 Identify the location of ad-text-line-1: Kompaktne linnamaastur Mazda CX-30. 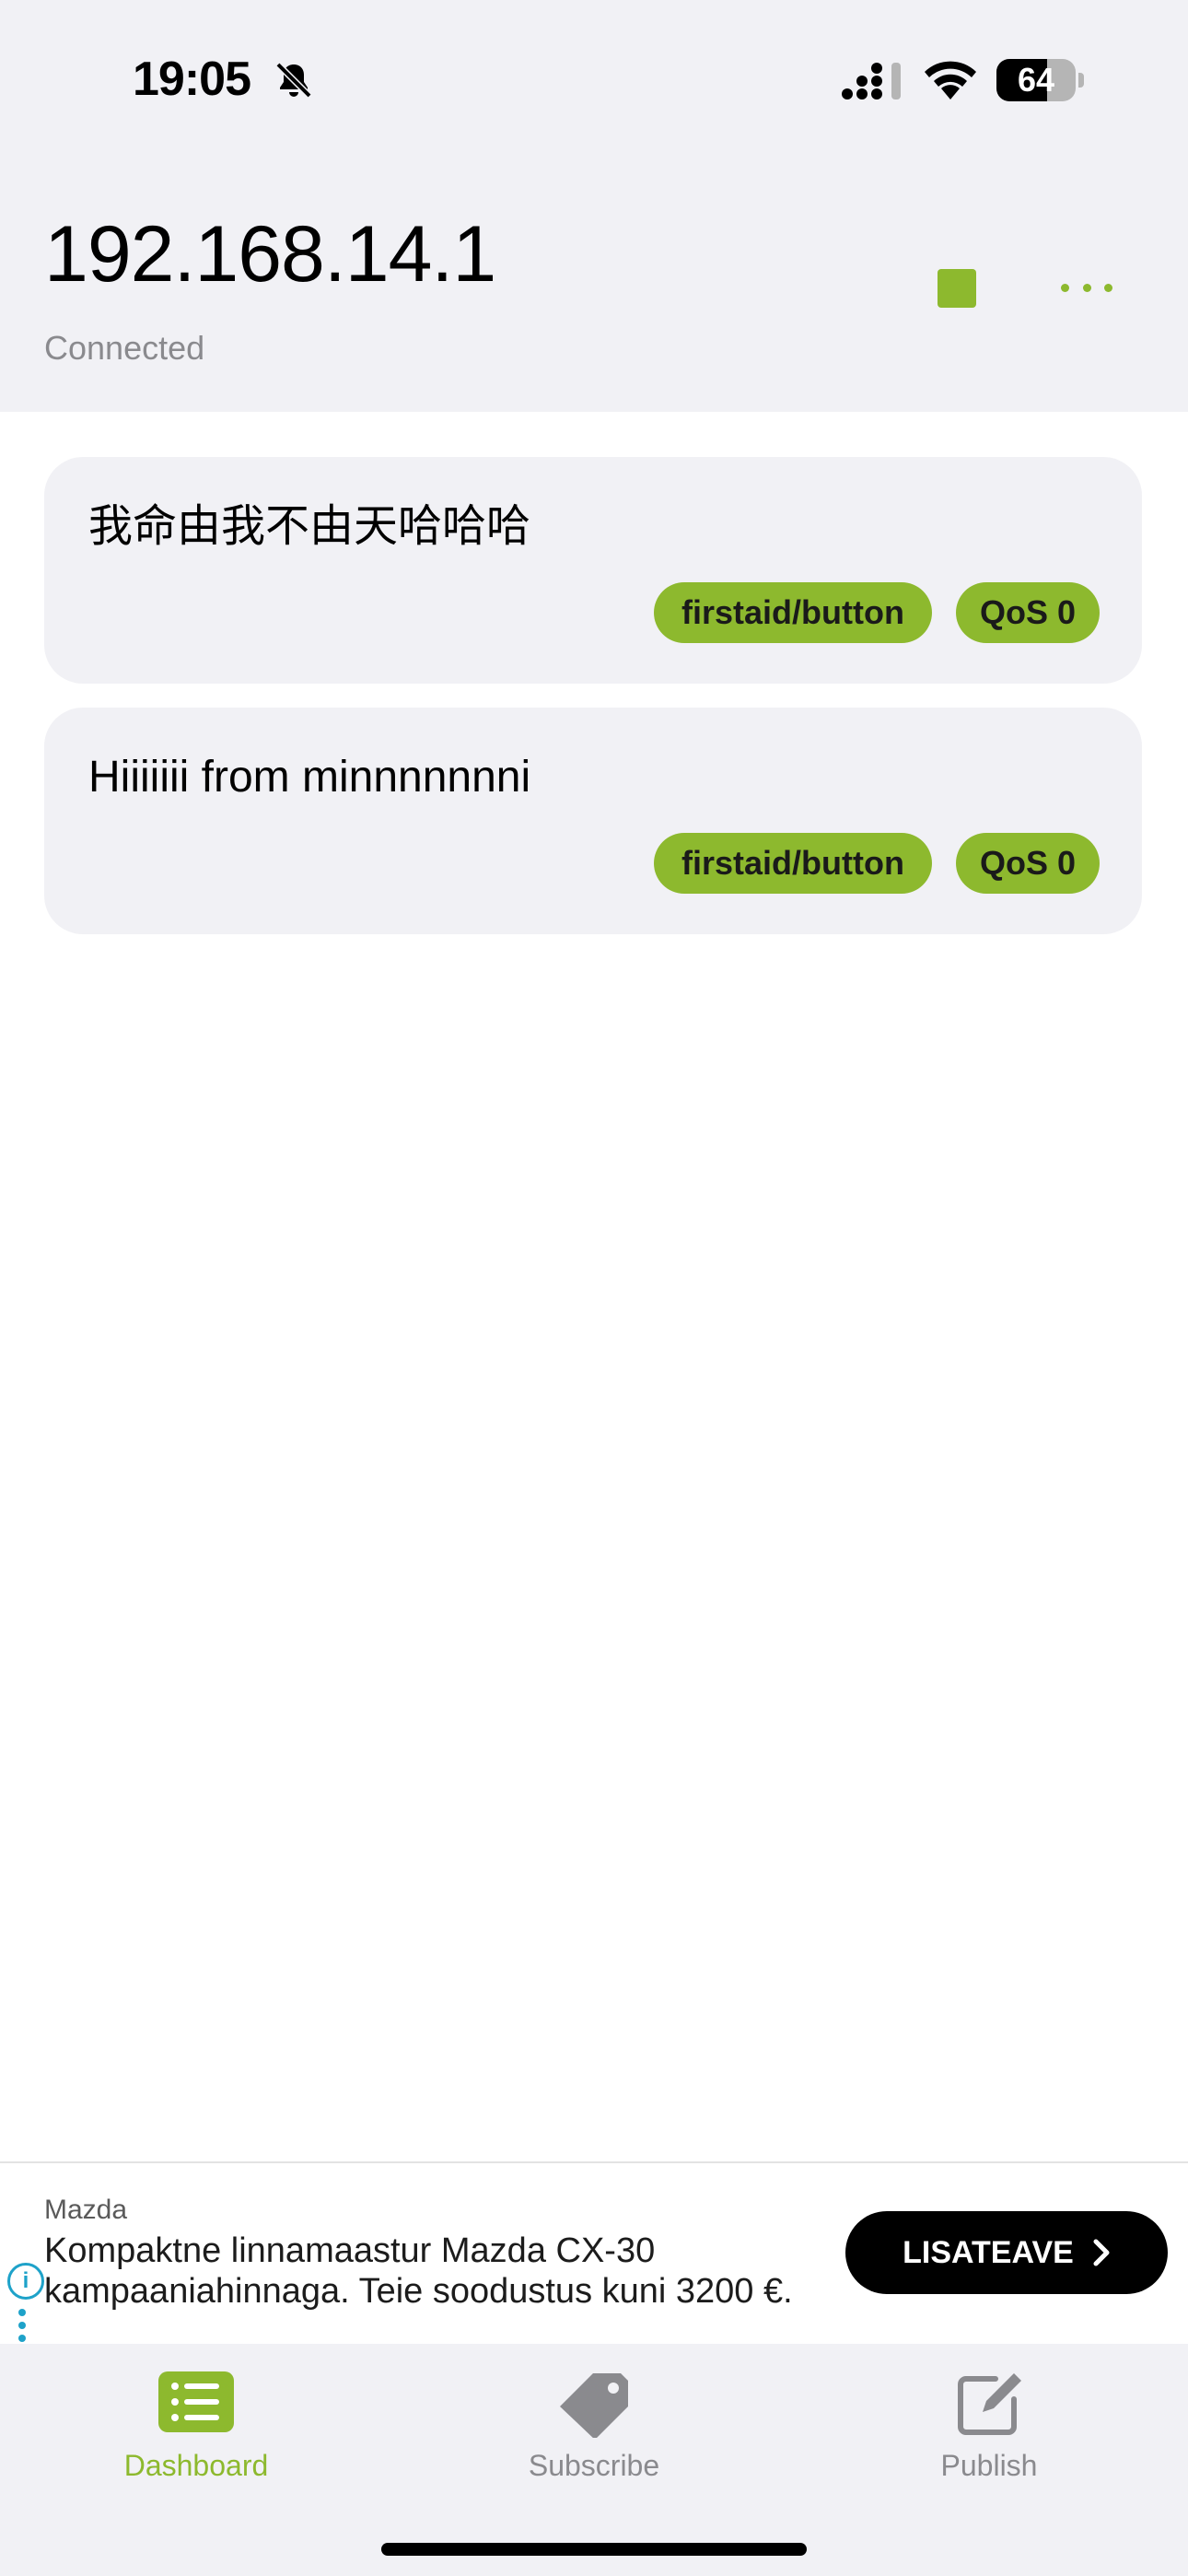
(350, 2250).